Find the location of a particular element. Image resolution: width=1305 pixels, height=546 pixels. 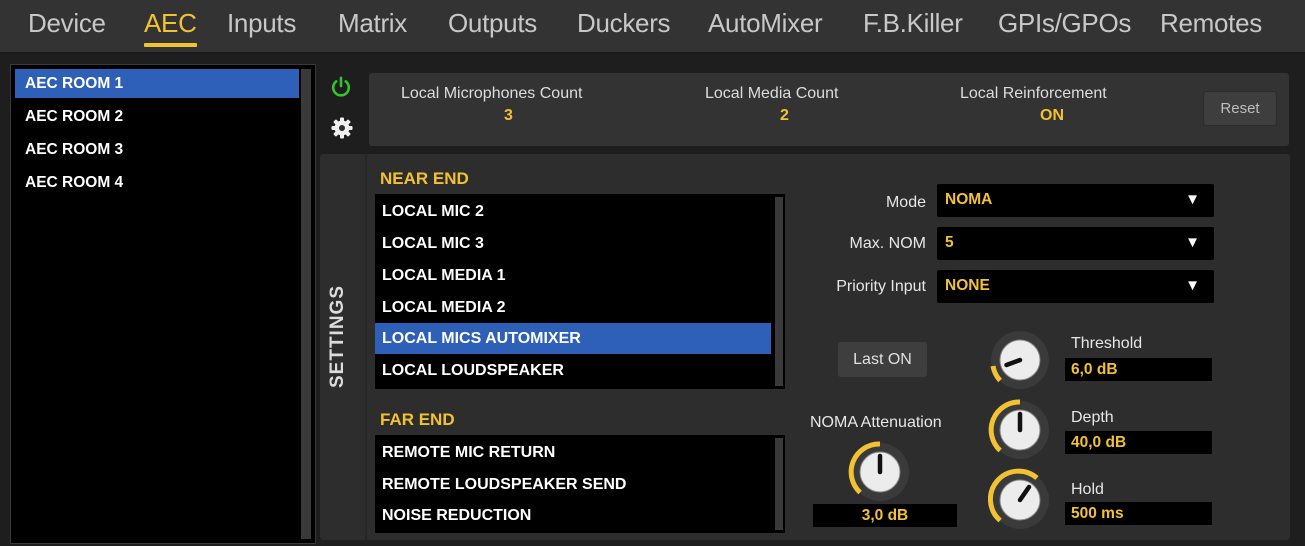

tab-fb-killer: F.B.Killer is located at coordinates (913, 25).